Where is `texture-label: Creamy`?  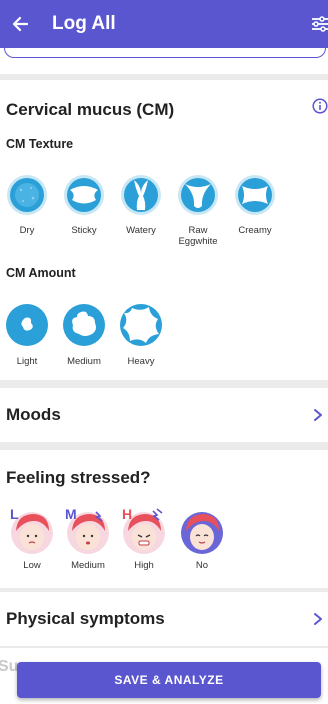 texture-label: Creamy is located at coordinates (255, 230).